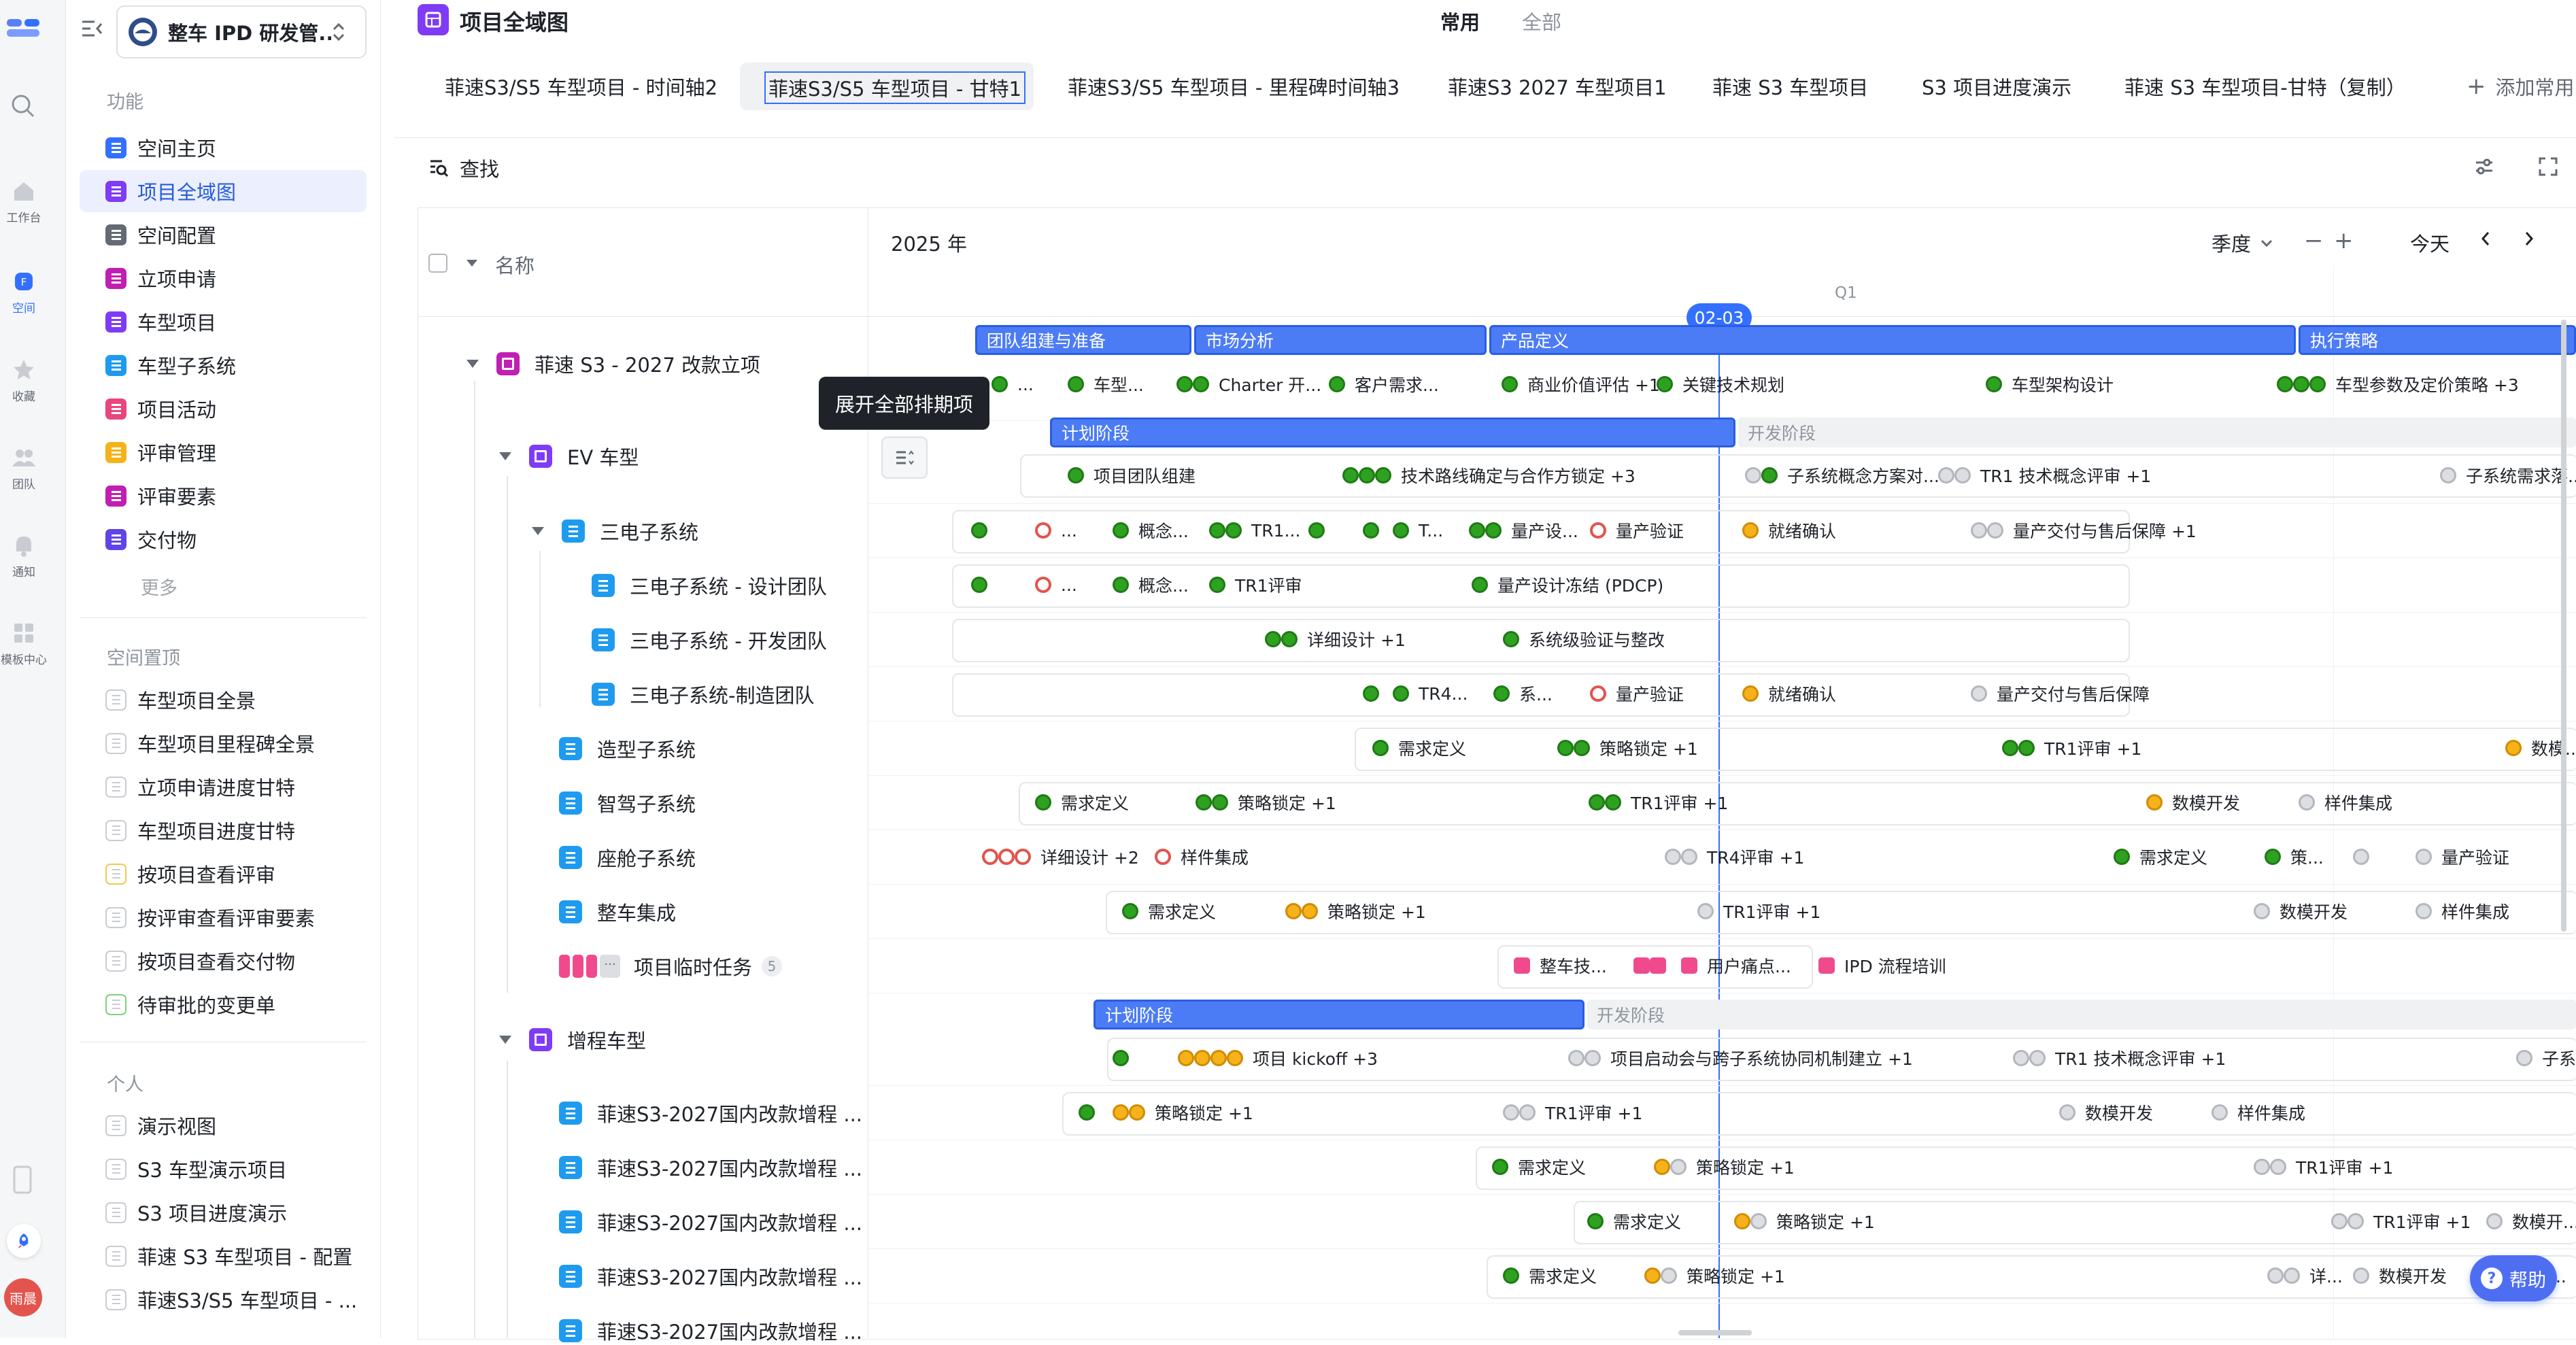 The width and height of the screenshot is (2576, 1345). Describe the element at coordinates (2314, 241) in the screenshot. I see `zoom-out-icon: −` at that location.